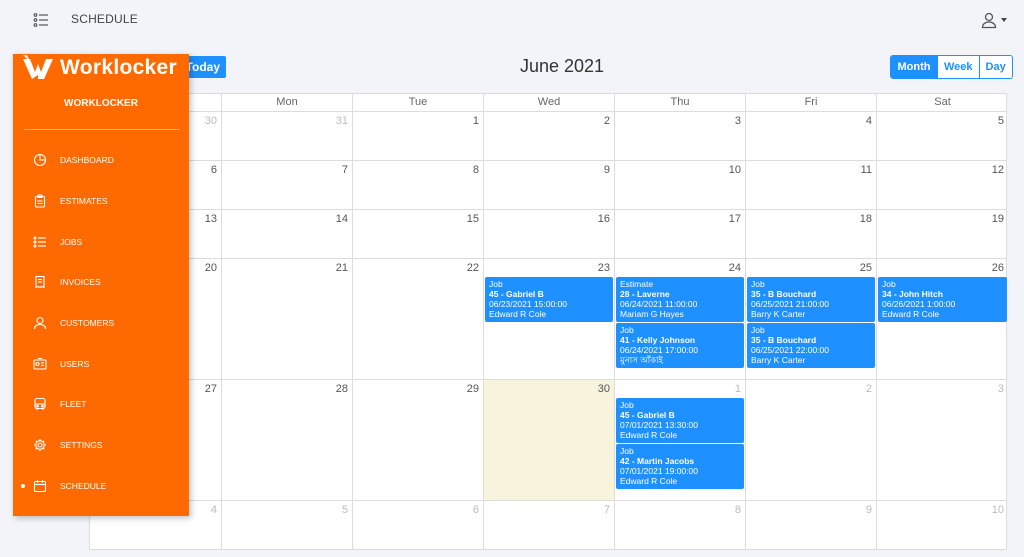  Describe the element at coordinates (101, 445) in the screenshot. I see `sidebar-item-settings: SETTINGS` at that location.